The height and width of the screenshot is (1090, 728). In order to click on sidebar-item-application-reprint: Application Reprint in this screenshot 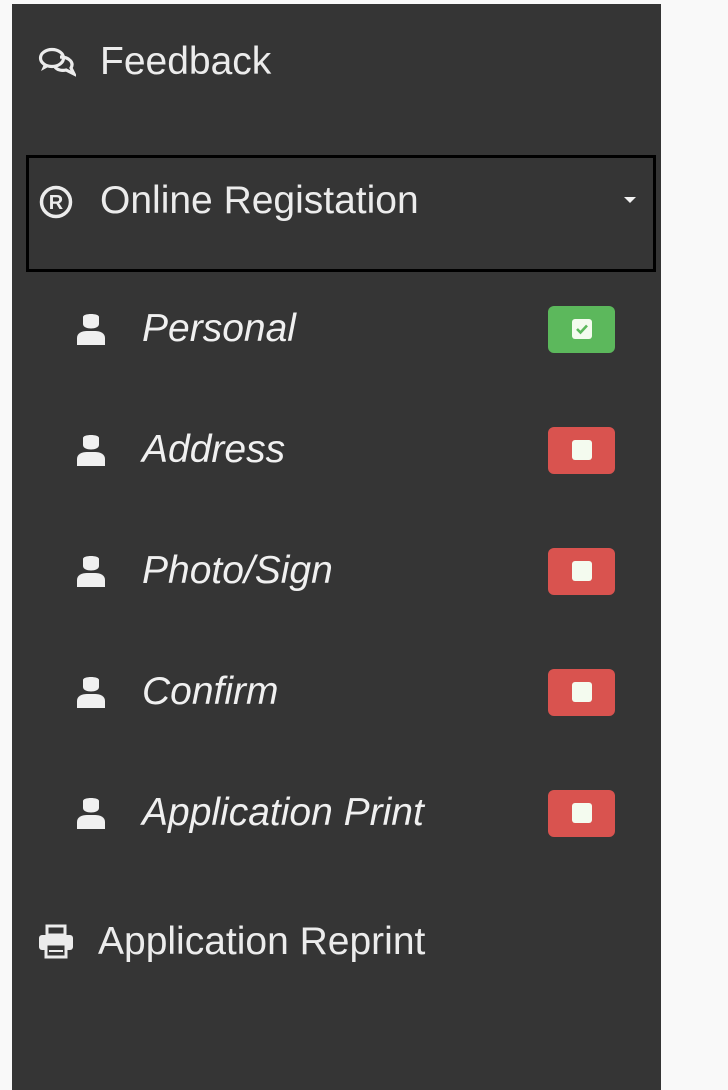, I will do `click(336, 942)`.